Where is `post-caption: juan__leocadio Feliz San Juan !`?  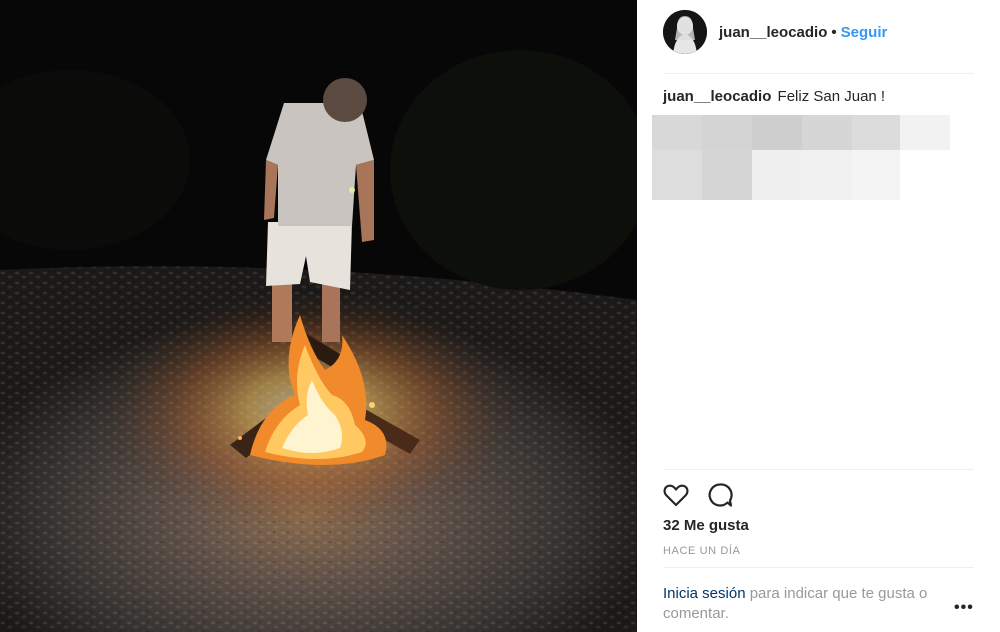
post-caption: juan__leocadio Feliz San Juan ! is located at coordinates (774, 96).